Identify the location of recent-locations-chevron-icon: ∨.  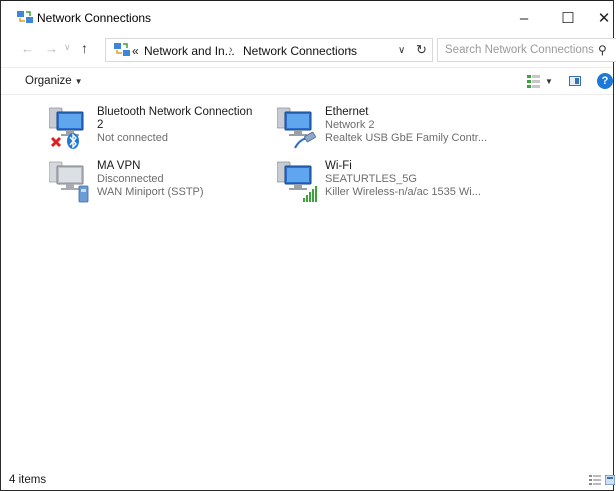
(67, 47).